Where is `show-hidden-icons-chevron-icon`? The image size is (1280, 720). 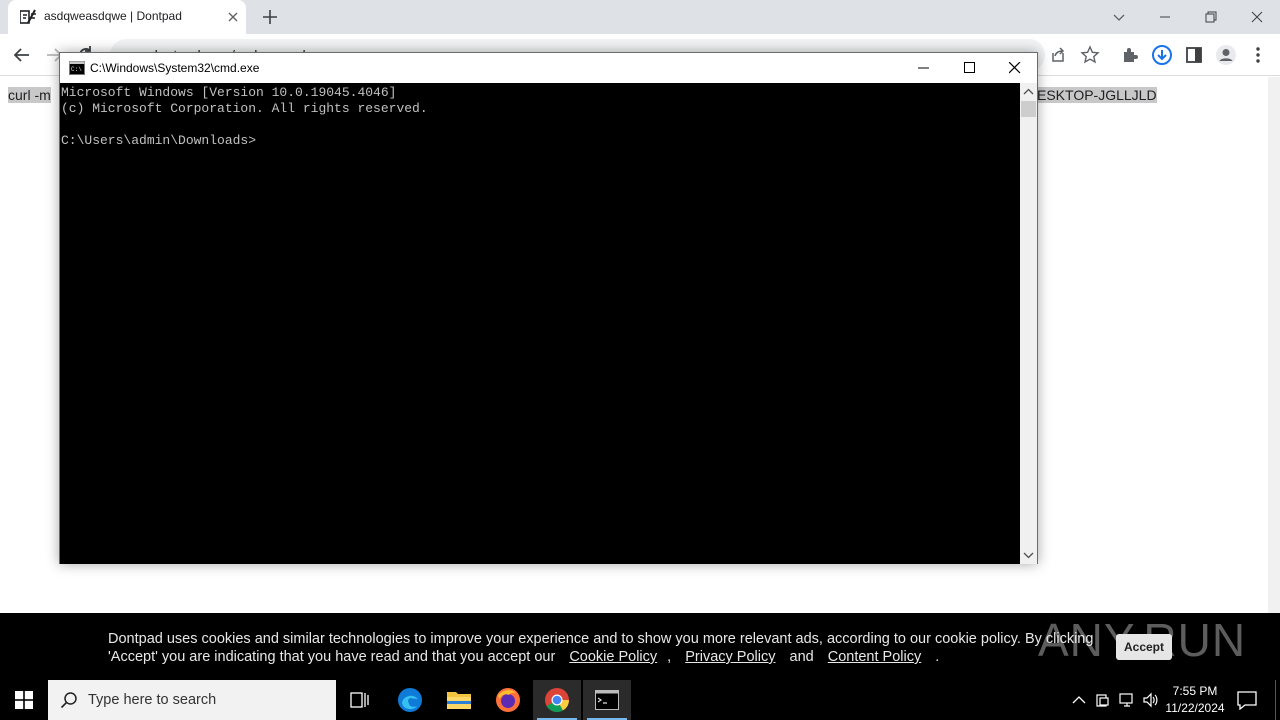 show-hidden-icons-chevron-icon is located at coordinates (1079, 700).